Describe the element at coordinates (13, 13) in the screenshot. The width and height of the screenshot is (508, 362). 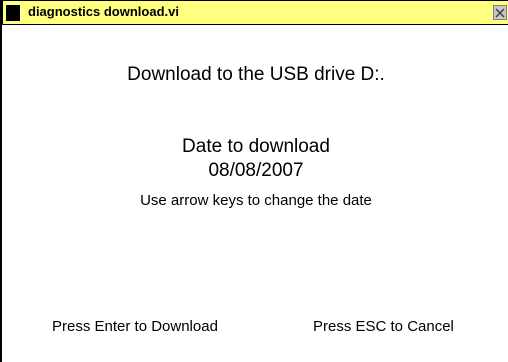
I see `app-icon` at that location.